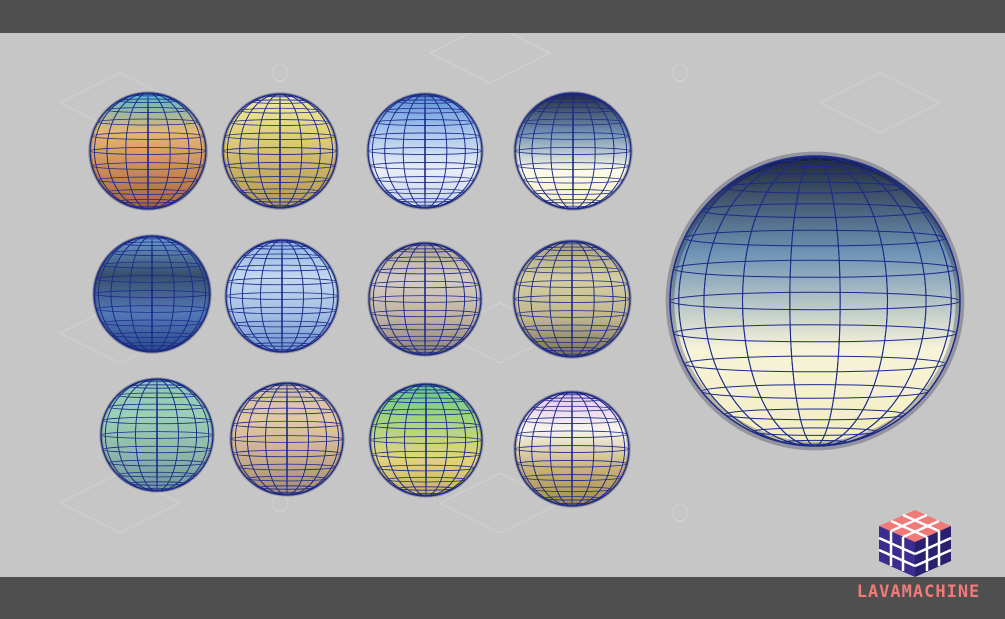 The height and width of the screenshot is (619, 1005). What do you see at coordinates (815, 301) in the screenshot?
I see `sphere-large-dusk-clouds` at bounding box center [815, 301].